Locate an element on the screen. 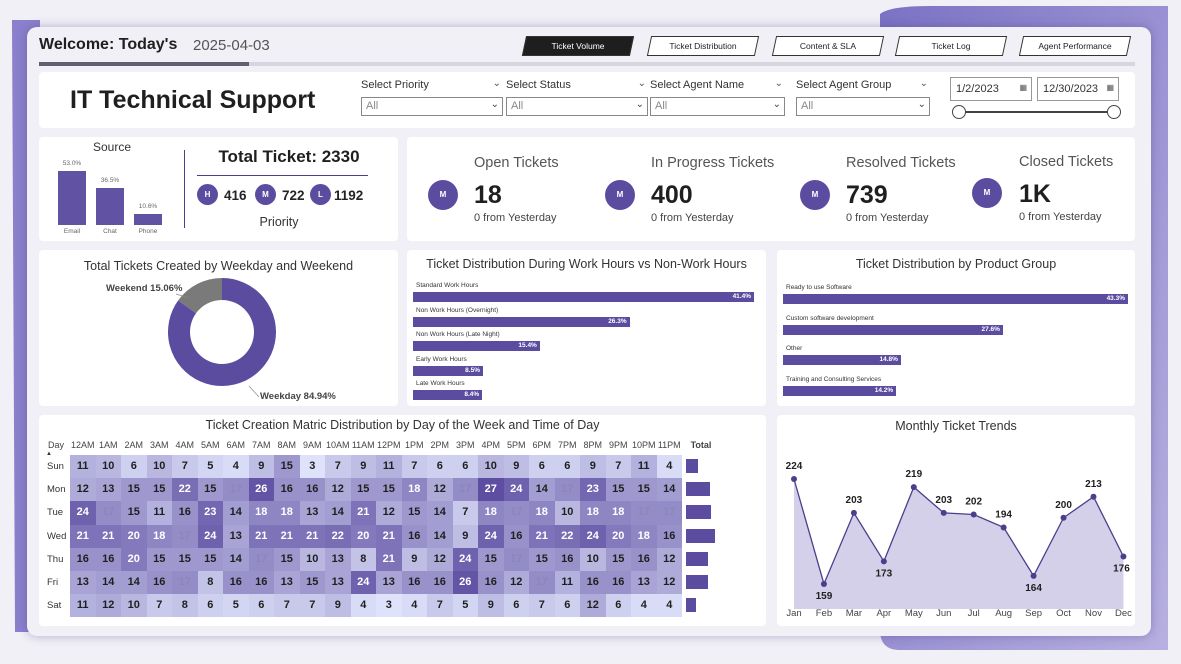 The image size is (1181, 664). open-status-badge: M is located at coordinates (443, 195).